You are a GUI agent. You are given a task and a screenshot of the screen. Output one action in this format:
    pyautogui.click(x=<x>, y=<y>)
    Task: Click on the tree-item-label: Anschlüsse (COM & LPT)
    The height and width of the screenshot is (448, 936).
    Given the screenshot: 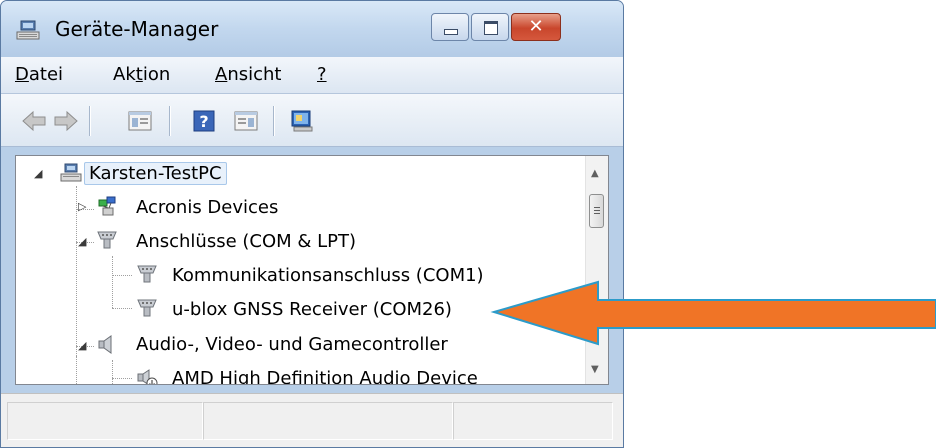 What is the action you would take?
    pyautogui.click(x=246, y=241)
    